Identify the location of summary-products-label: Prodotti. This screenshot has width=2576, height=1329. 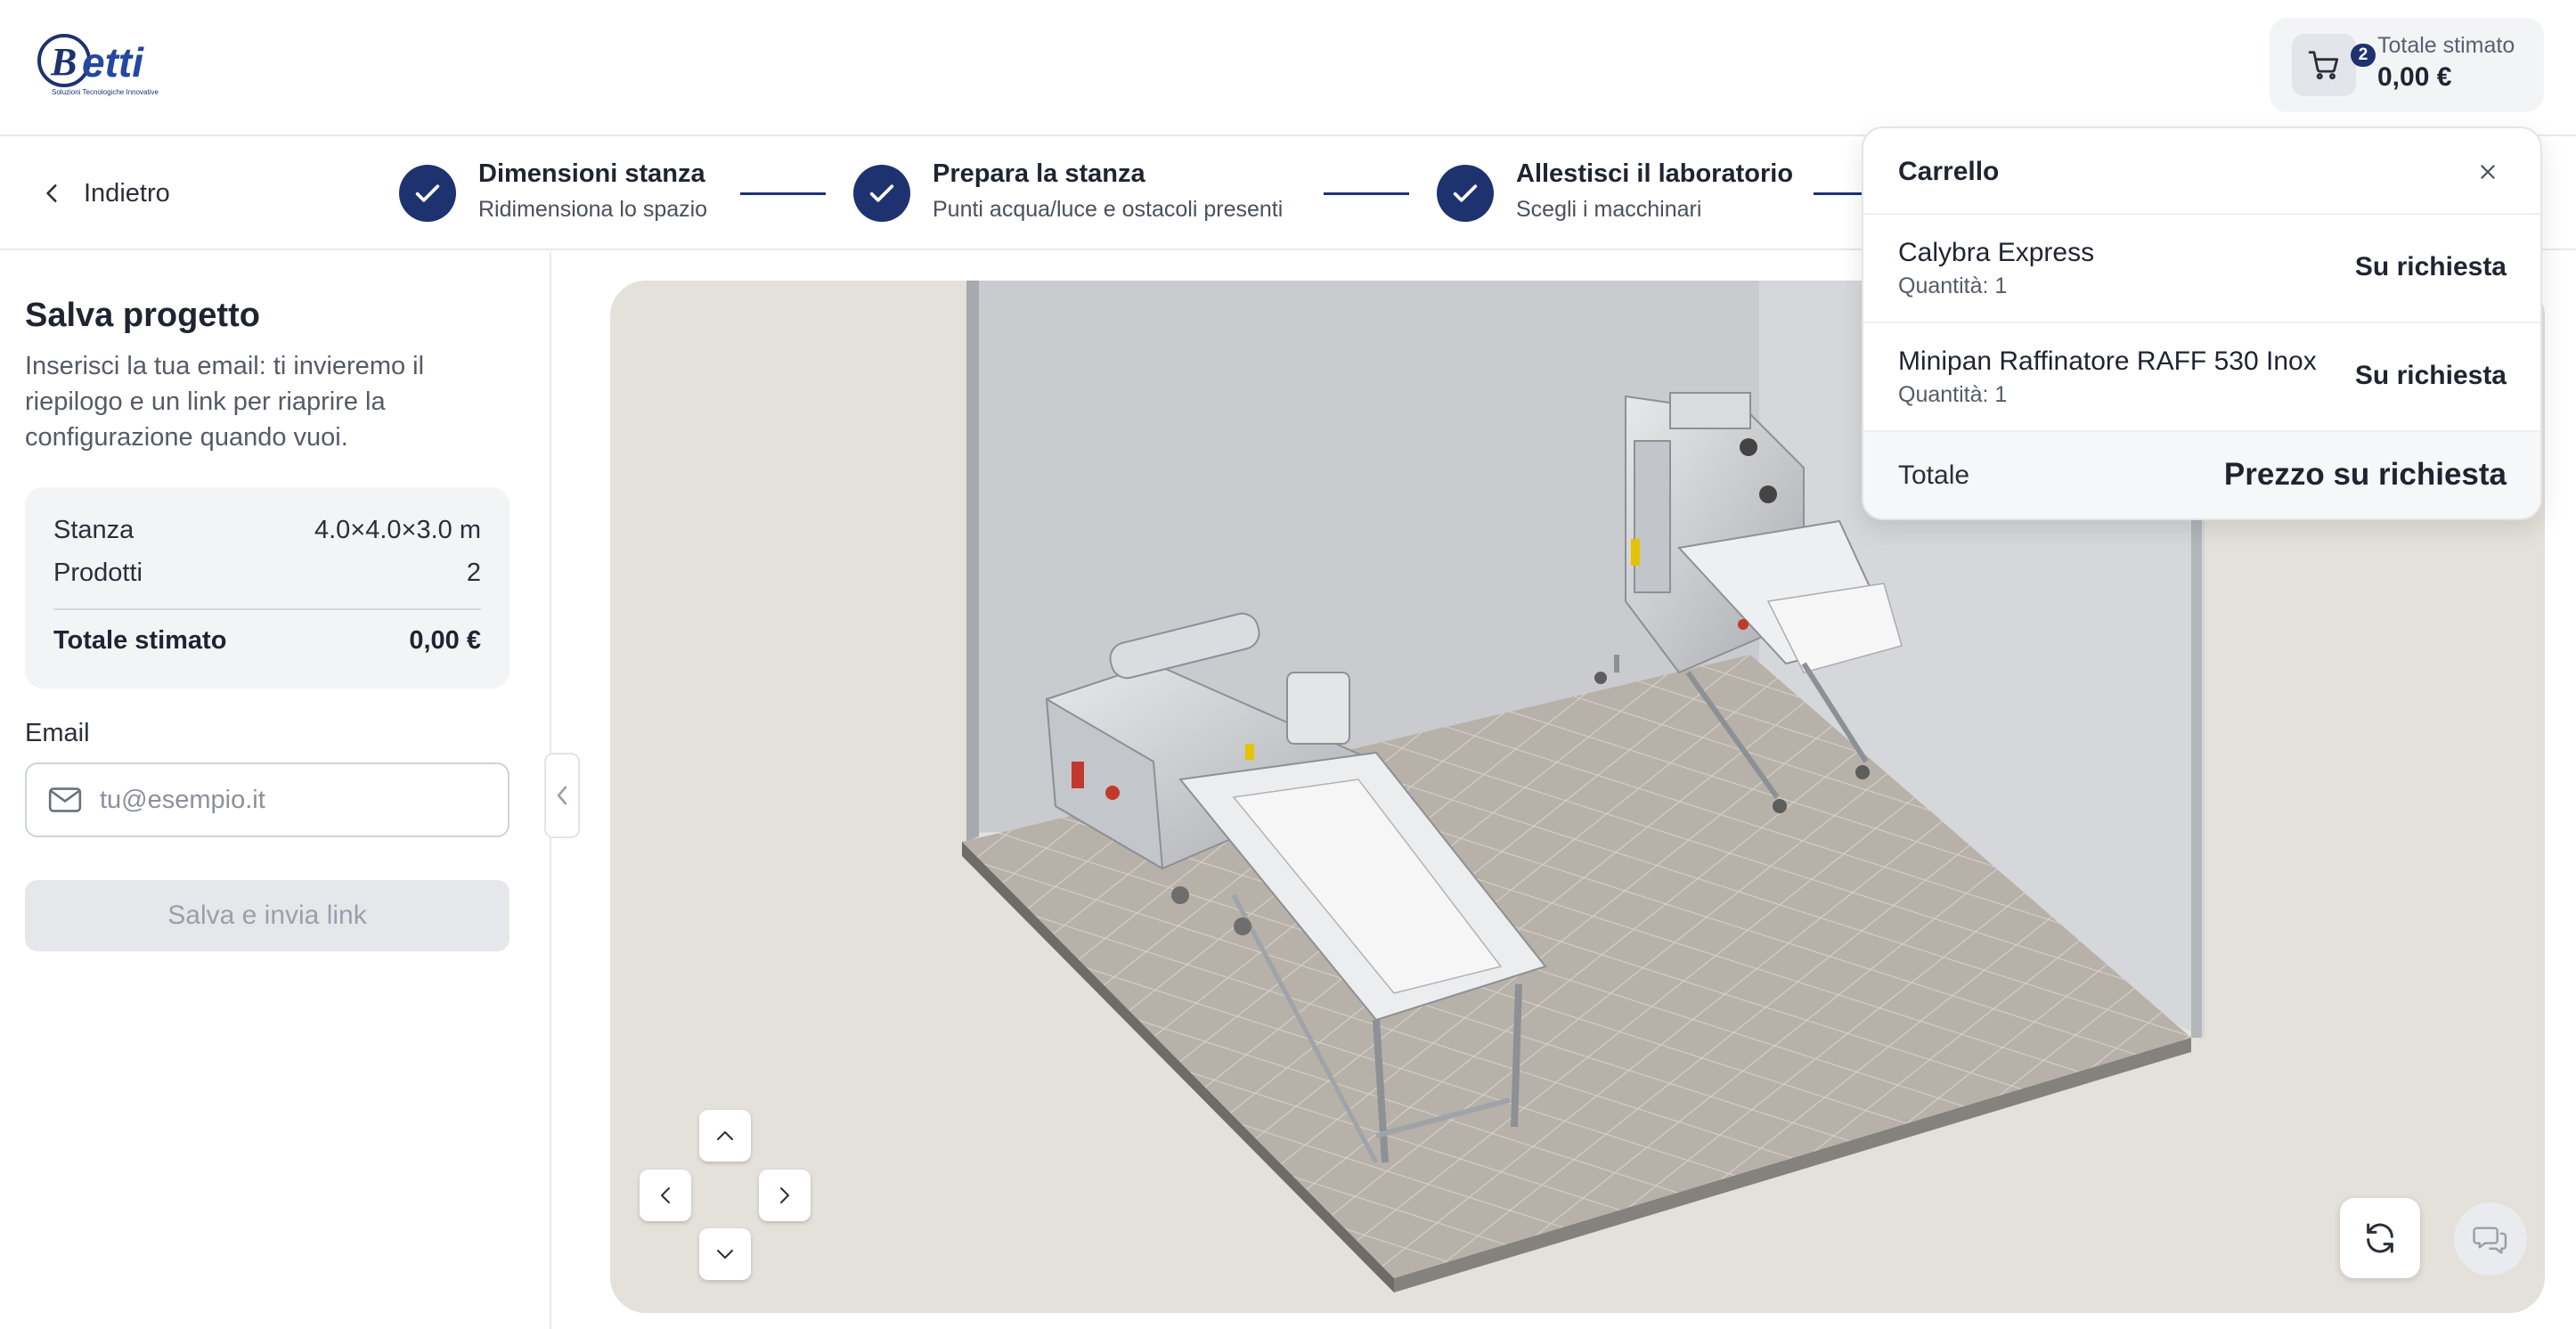
(98, 573).